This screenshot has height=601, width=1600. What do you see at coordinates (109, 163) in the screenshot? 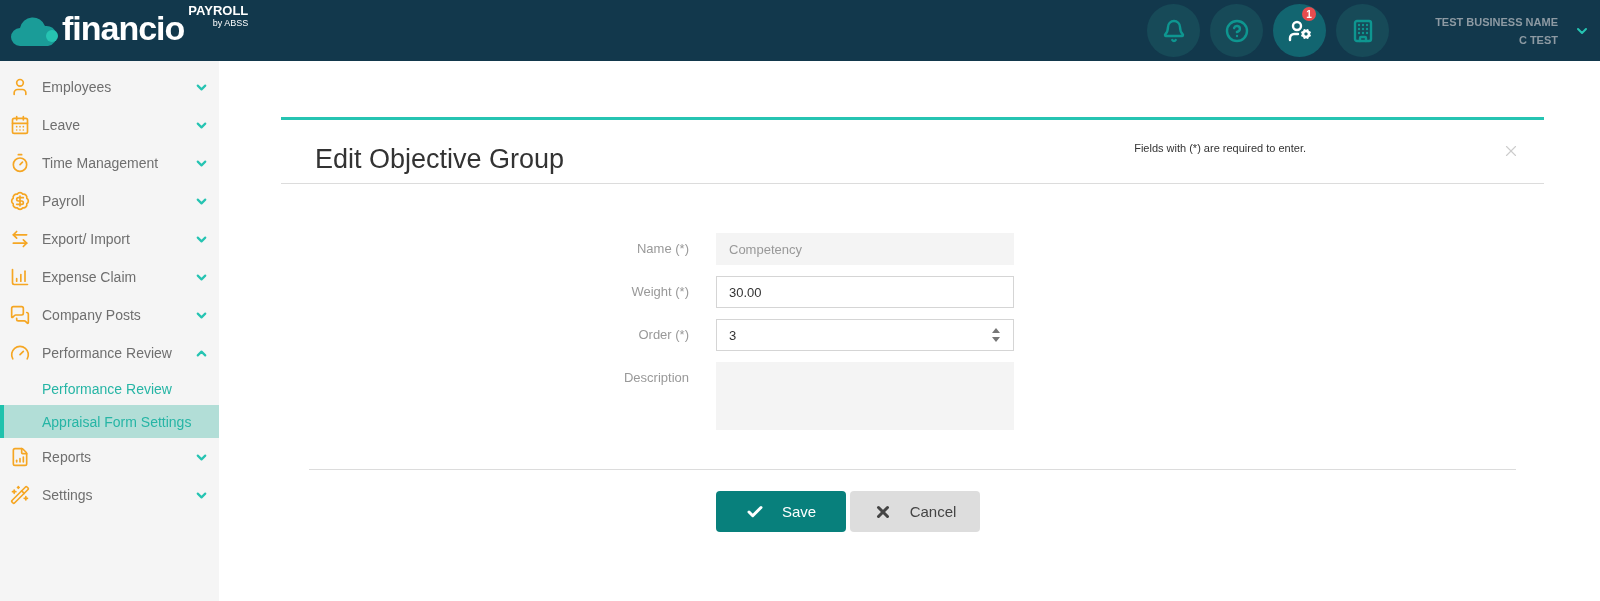
I see `sidebar-item: Time Management` at bounding box center [109, 163].